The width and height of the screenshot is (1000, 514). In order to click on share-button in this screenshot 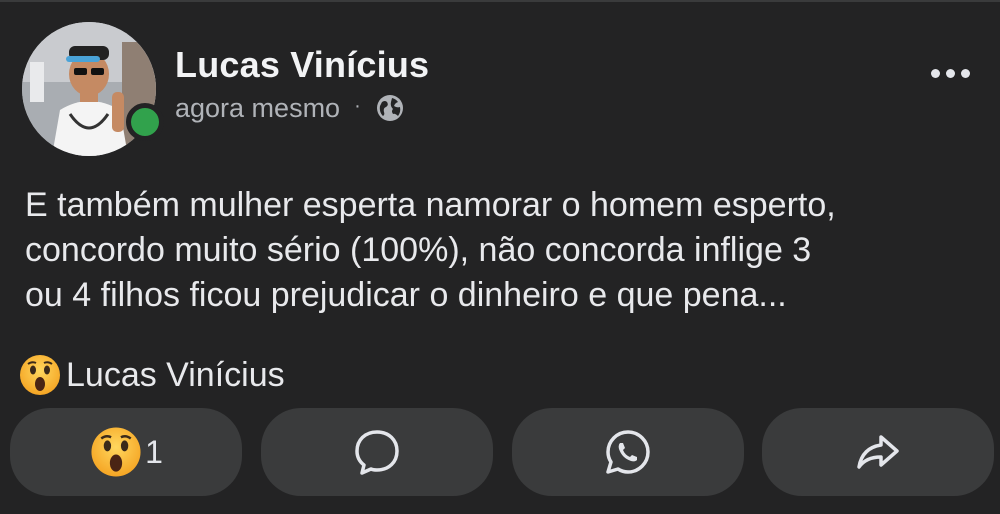, I will do `click(878, 452)`.